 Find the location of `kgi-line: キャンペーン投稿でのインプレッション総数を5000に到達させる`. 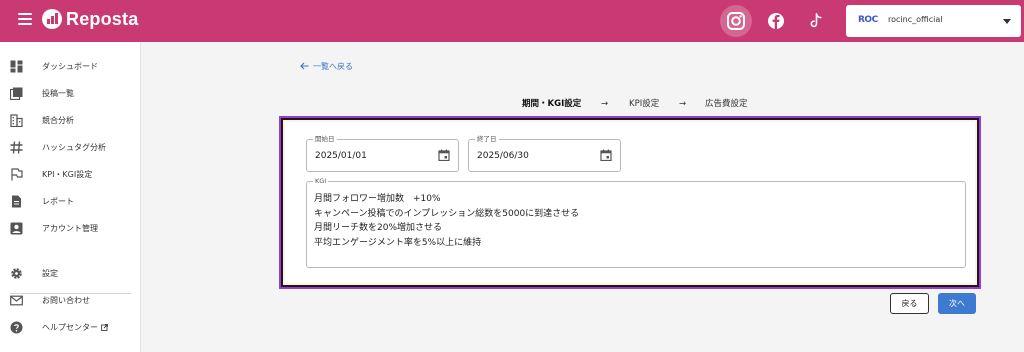

kgi-line: キャンペーン投稿でのインプレッション総数を5000に到達させる is located at coordinates (447, 213).